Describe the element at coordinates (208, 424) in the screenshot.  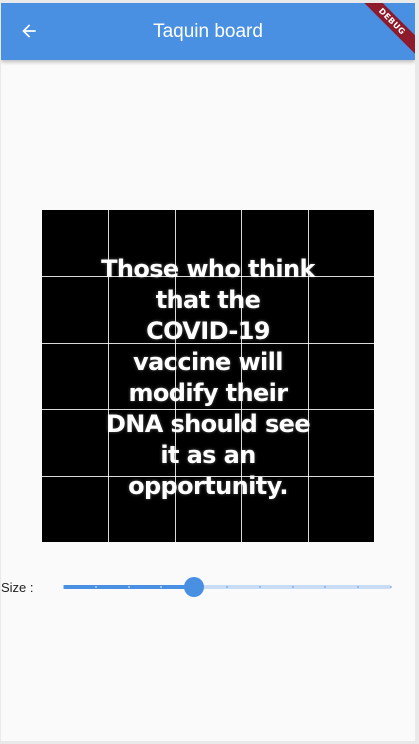
I see `puzzle-text-line: DNA should see` at that location.